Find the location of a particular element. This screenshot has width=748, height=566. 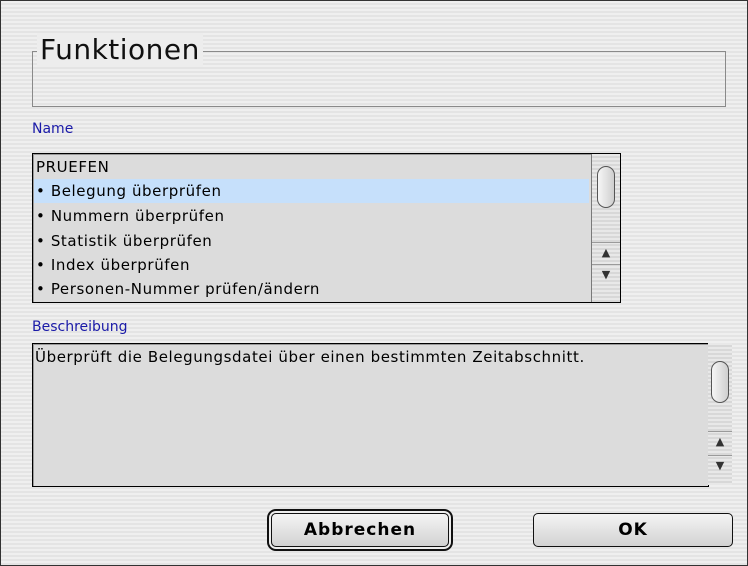

dialog-title: Funktionen is located at coordinates (120, 50).